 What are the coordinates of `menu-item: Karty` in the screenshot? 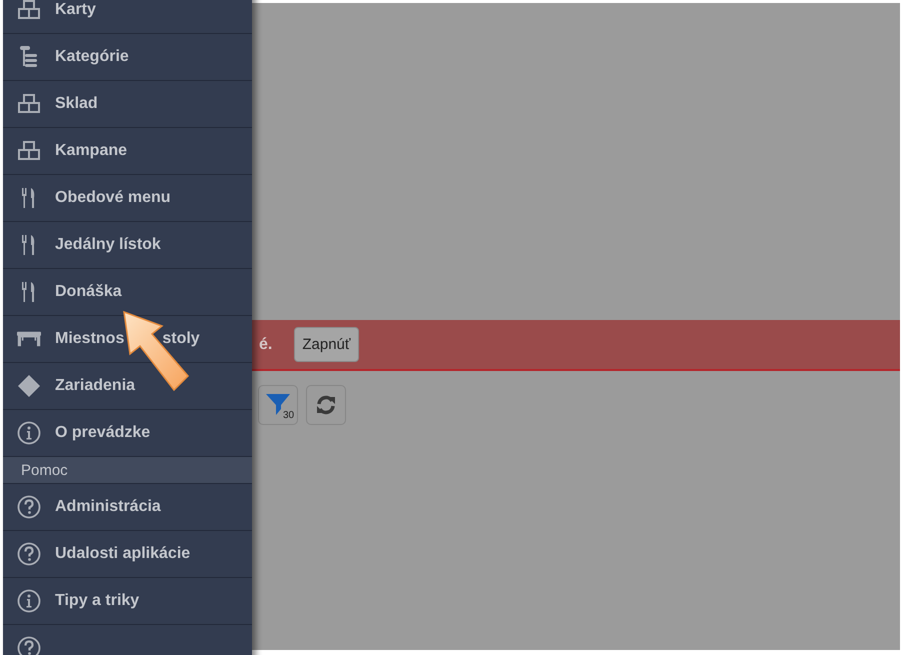 It's located at (127, 17).